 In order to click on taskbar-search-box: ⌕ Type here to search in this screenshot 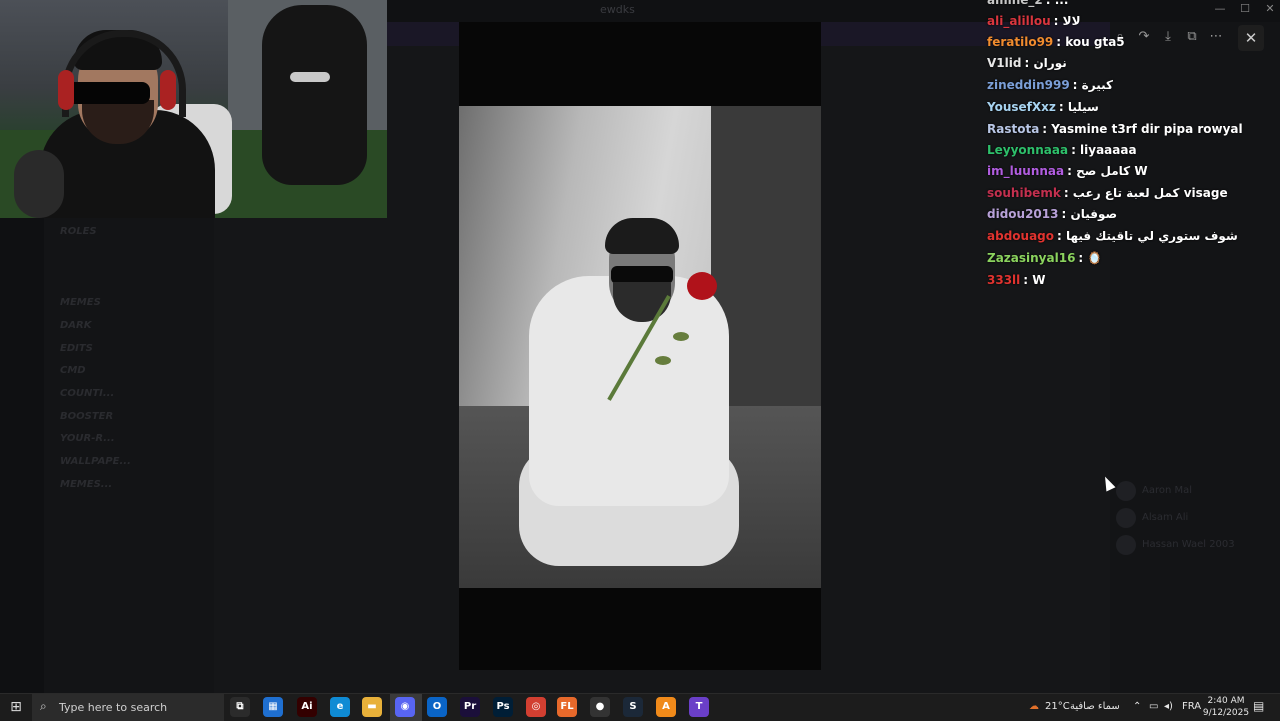, I will do `click(128, 707)`.